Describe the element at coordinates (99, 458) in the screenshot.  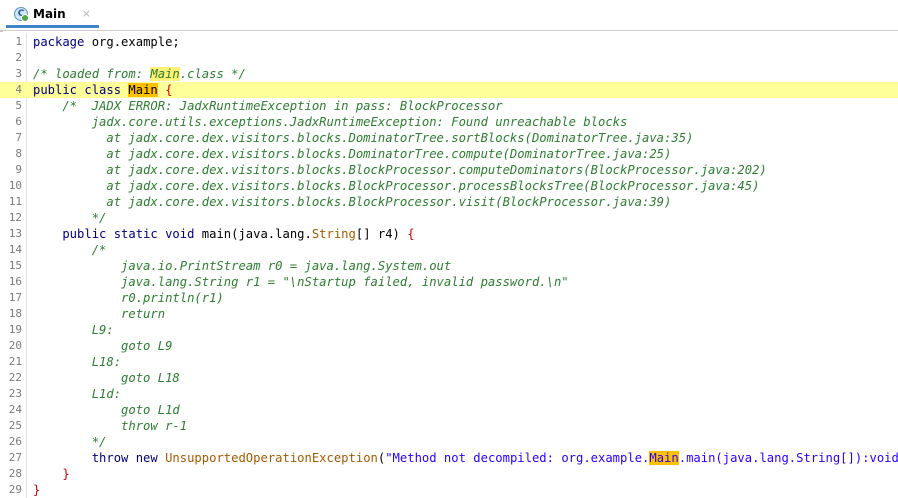
I see `code-token: throw new` at that location.